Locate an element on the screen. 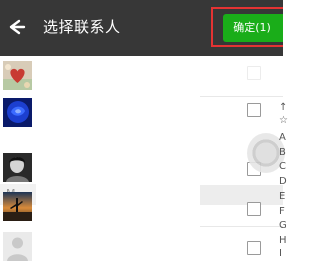 Image resolution: width=320 pixels, height=261 pixels. confirm-button: 确定(1) is located at coordinates (253, 28).